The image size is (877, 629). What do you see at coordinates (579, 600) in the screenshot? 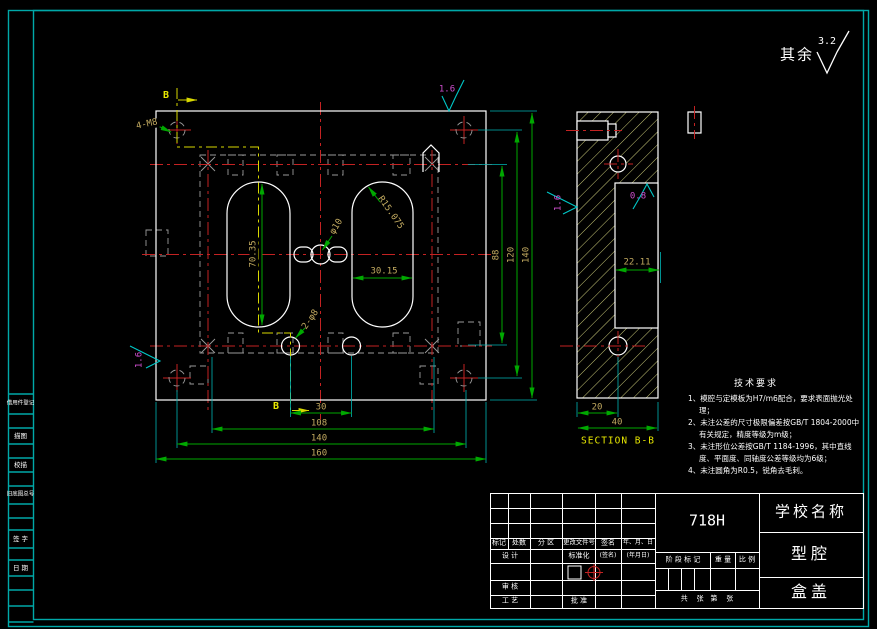
I see `role-approve: 批 准` at bounding box center [579, 600].